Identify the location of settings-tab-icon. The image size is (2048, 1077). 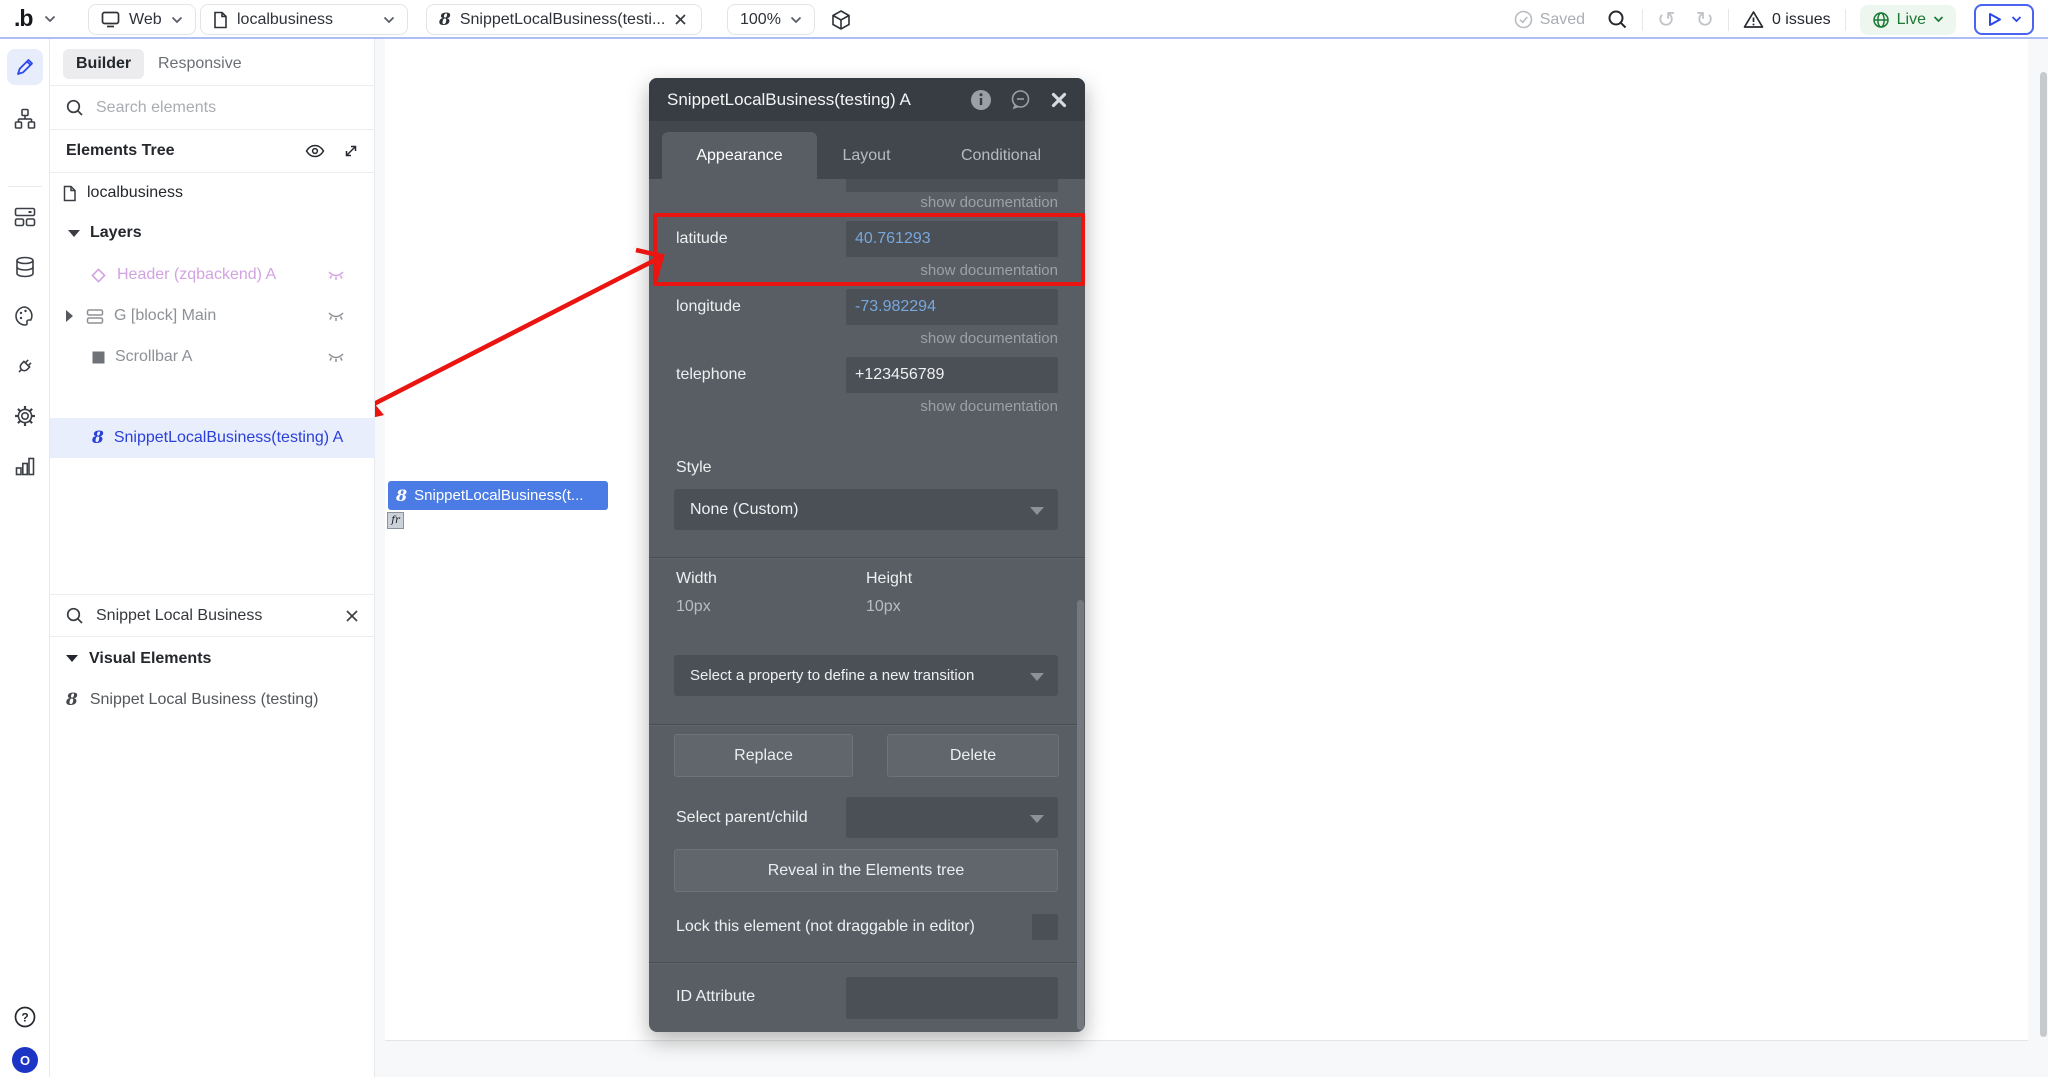
(25, 416).